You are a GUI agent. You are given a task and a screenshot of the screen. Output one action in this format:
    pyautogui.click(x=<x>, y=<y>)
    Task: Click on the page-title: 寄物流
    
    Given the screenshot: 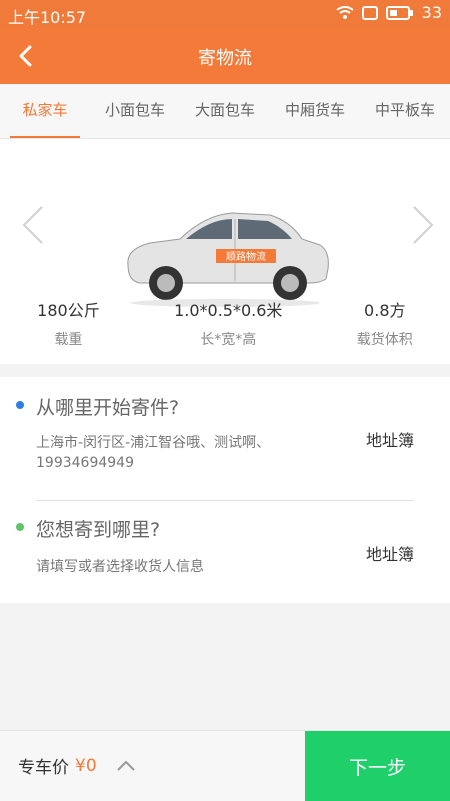 What is the action you would take?
    pyautogui.click(x=225, y=58)
    